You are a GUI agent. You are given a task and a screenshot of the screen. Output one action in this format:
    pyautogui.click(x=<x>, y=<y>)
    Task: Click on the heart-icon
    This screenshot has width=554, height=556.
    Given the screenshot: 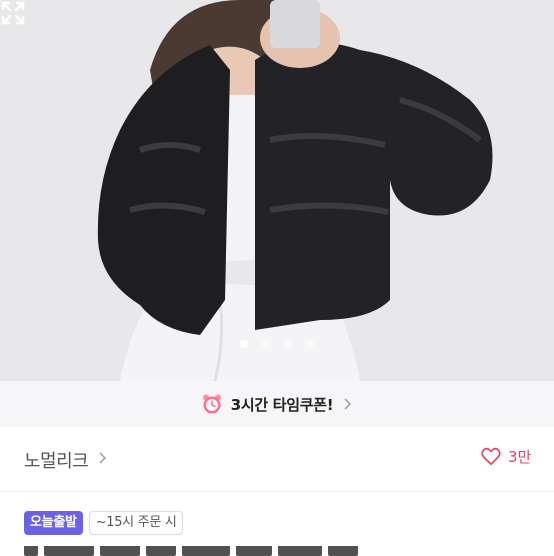 What is the action you would take?
    pyautogui.click(x=491, y=456)
    